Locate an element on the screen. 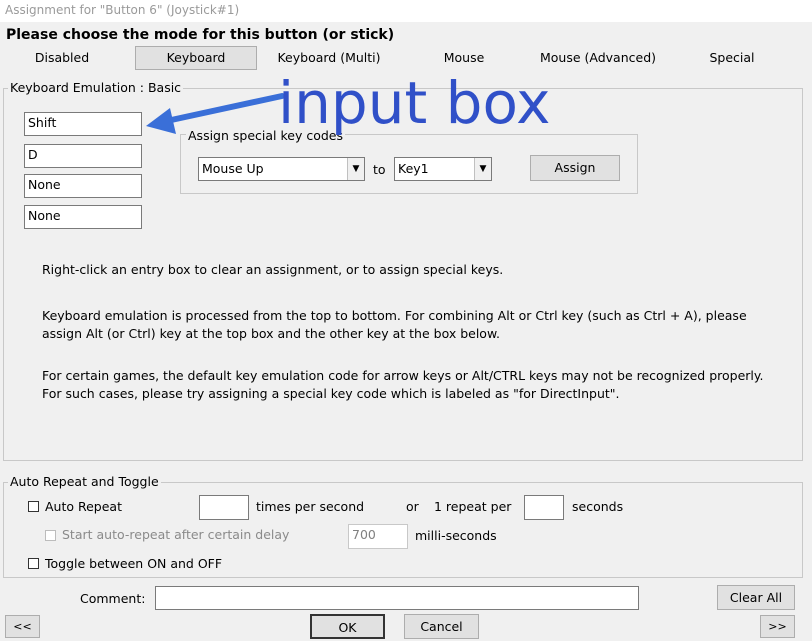 The height and width of the screenshot is (641, 812). milli-seconds-label: milli-seconds is located at coordinates (456, 535).